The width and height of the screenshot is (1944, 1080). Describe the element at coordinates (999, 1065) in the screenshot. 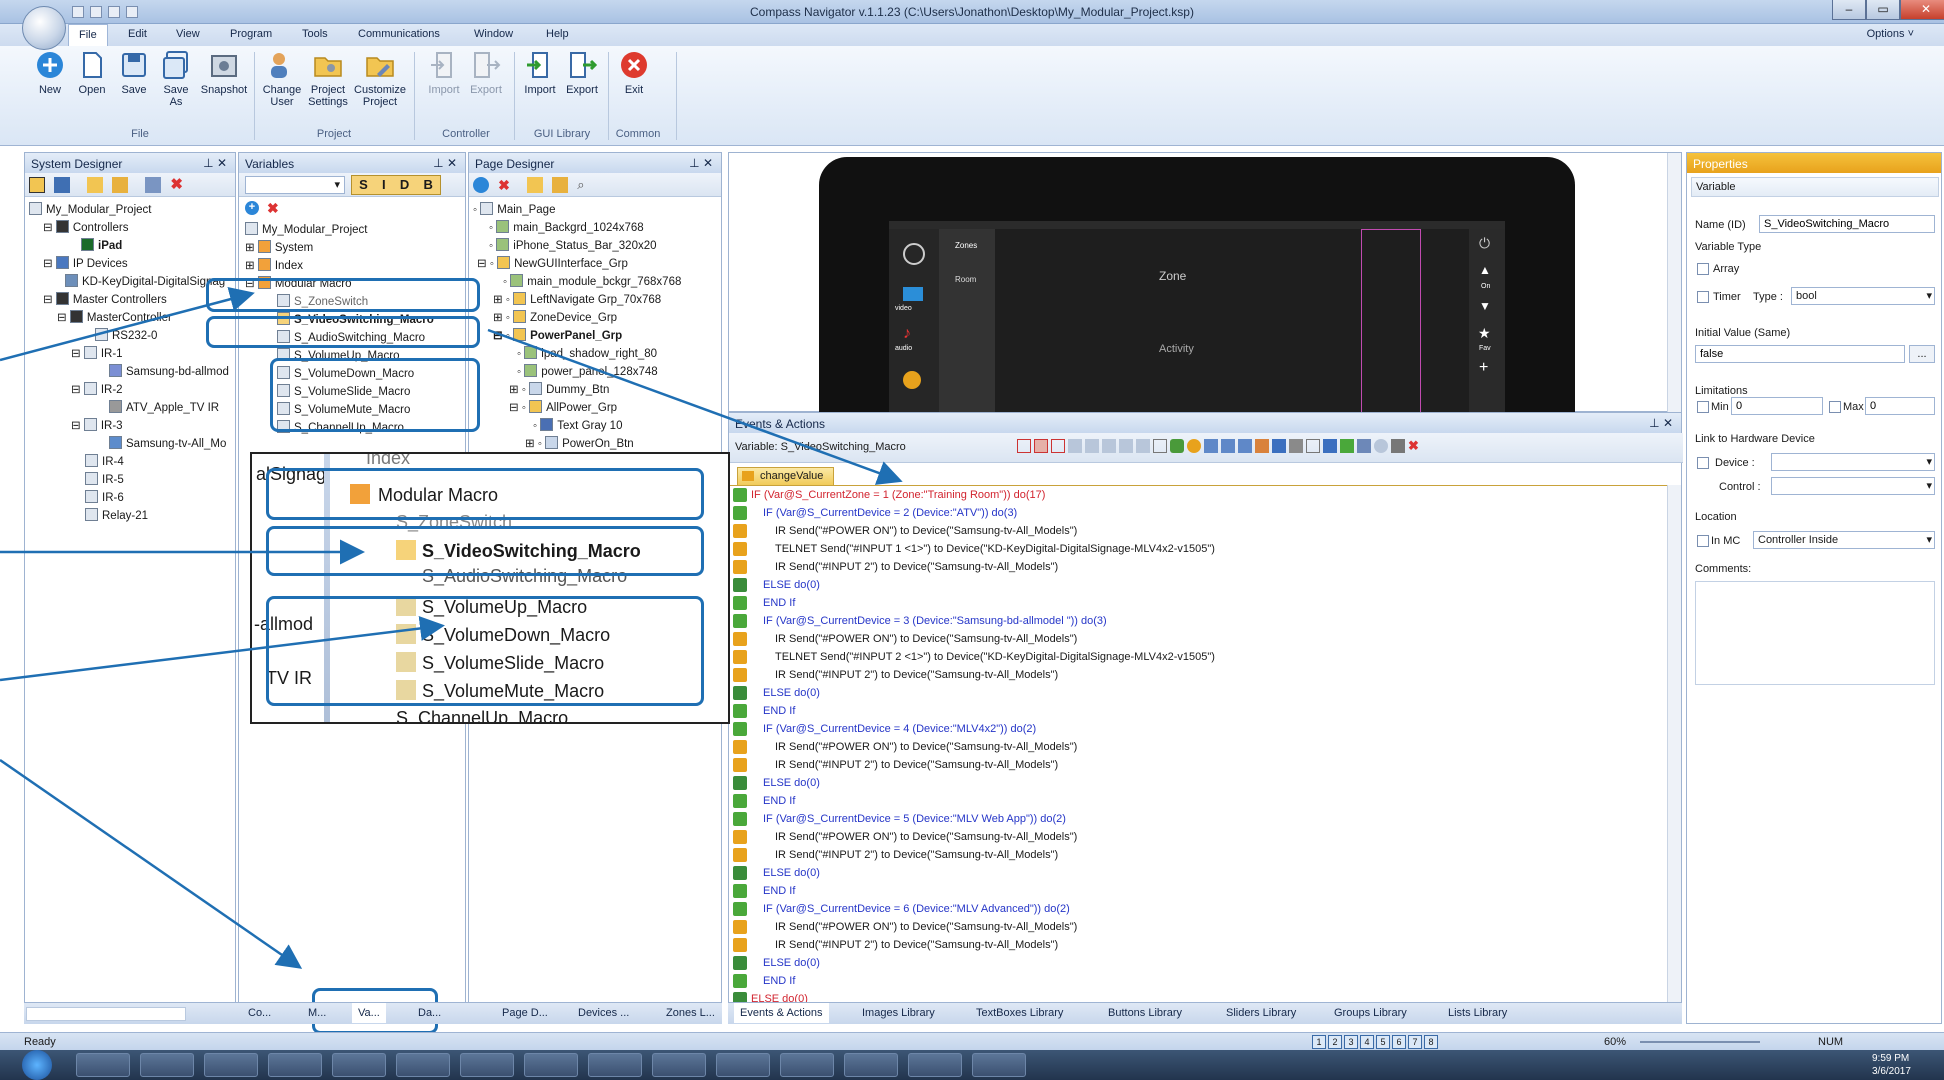

I see `acrobat-icon` at that location.